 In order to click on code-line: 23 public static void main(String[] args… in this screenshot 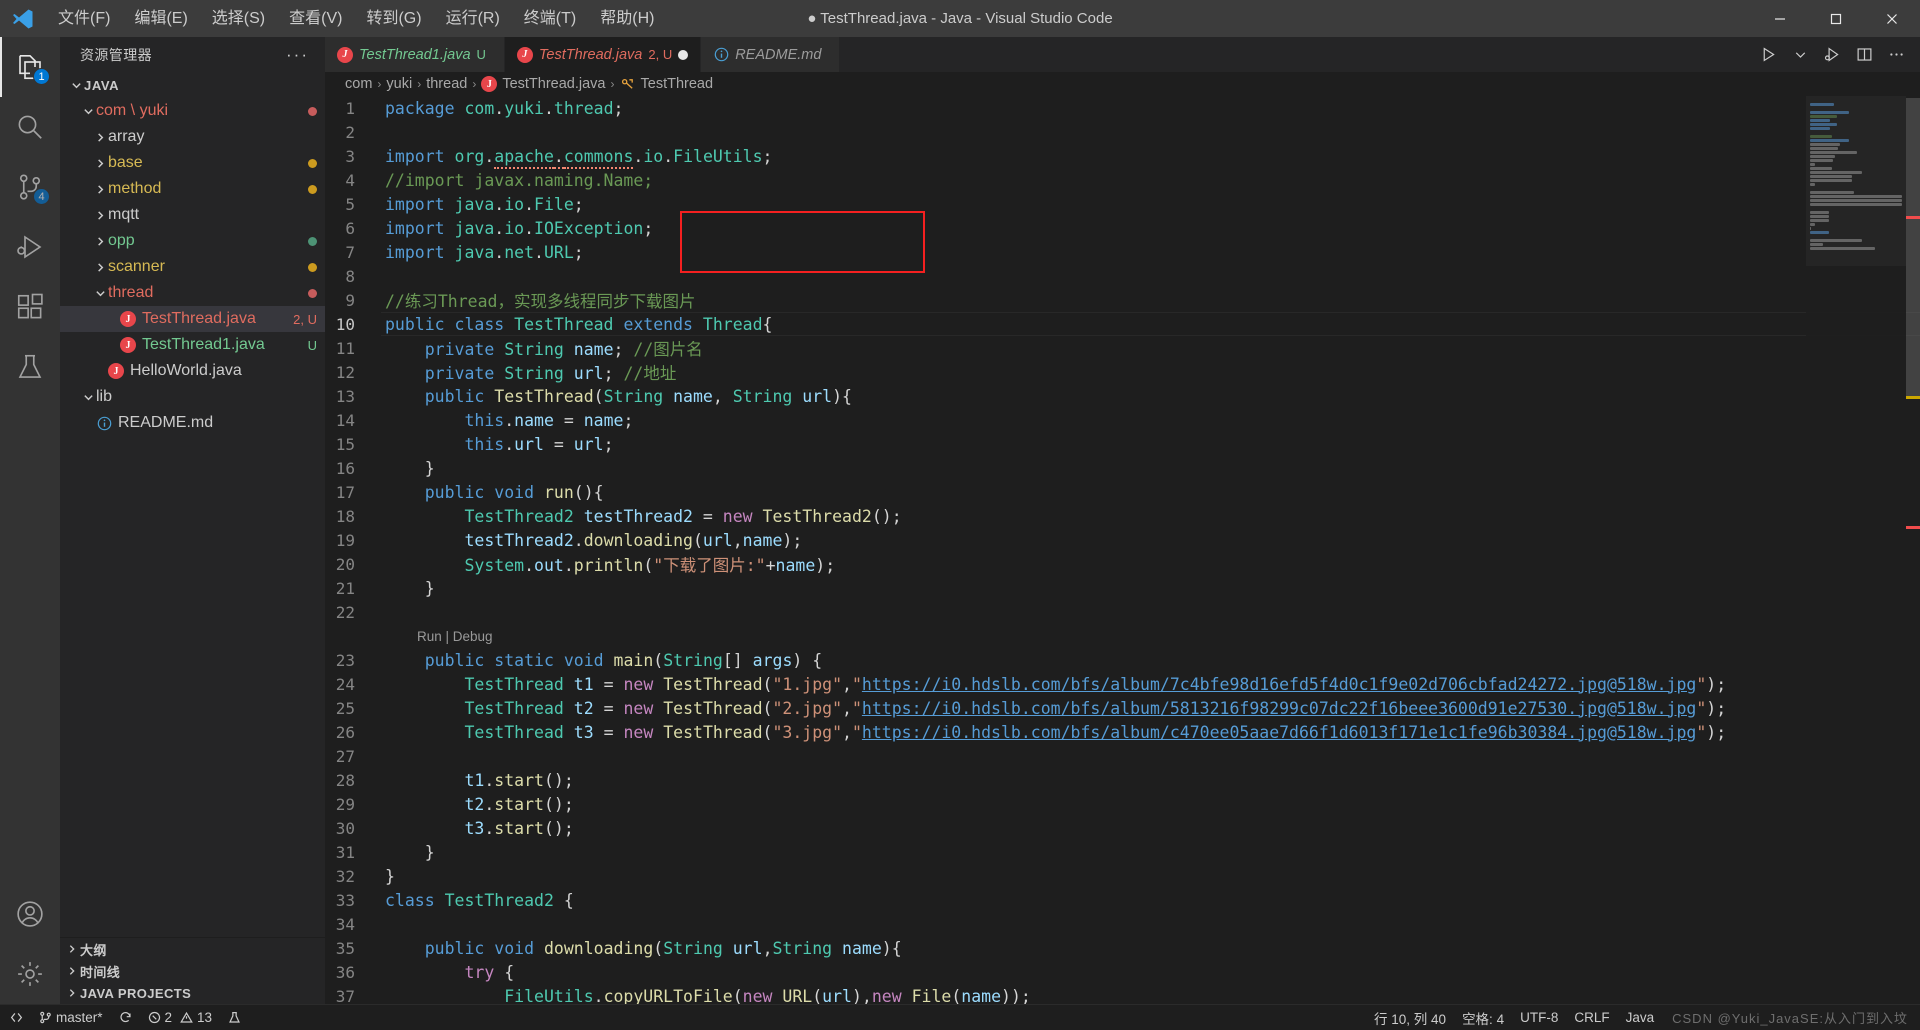, I will do `click(1122, 660)`.